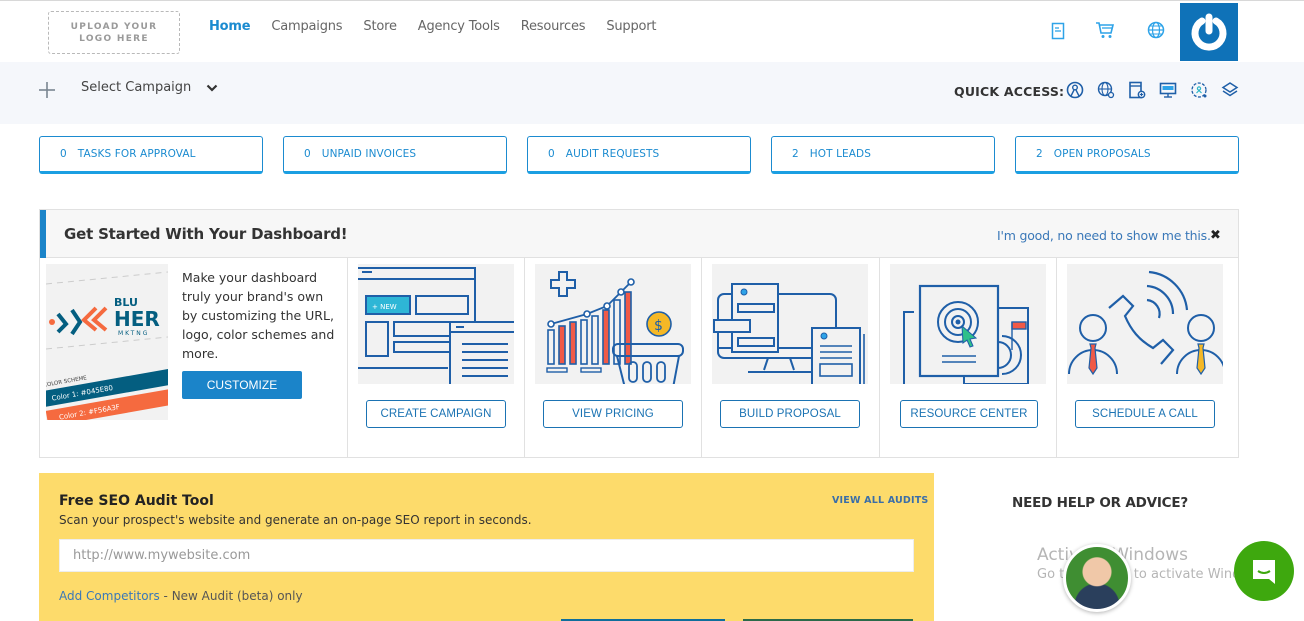  Describe the element at coordinates (968, 324) in the screenshot. I see `resource-center-illustration` at that location.